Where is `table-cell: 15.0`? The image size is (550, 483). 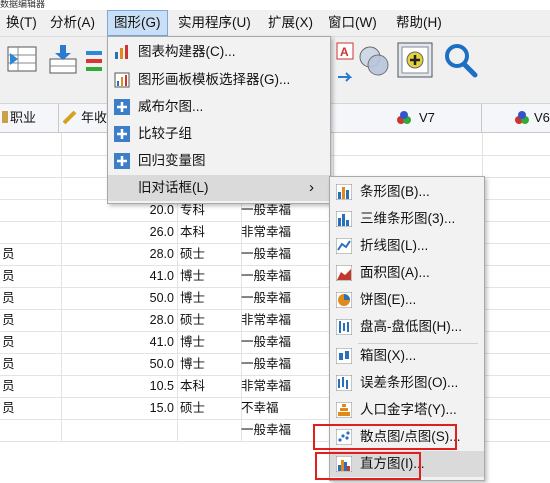 table-cell: 15.0 is located at coordinates (118, 408).